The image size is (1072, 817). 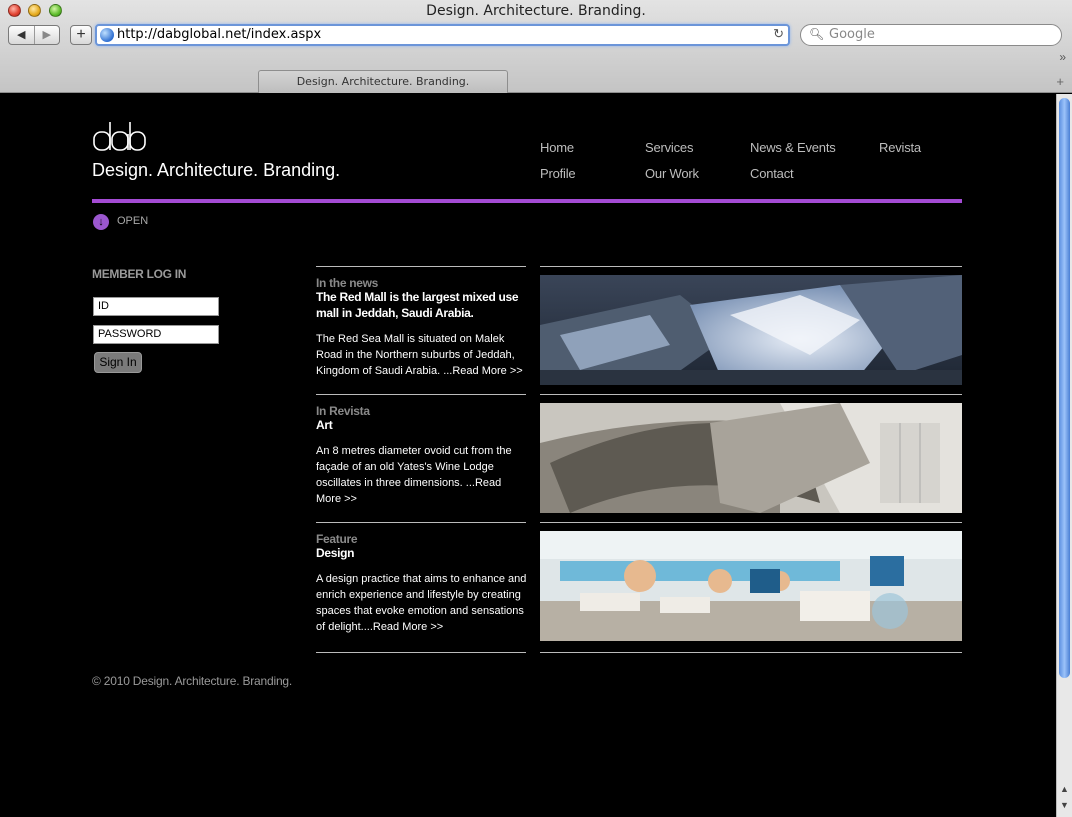 I want to click on nav-revista: Revista, so click(x=900, y=147).